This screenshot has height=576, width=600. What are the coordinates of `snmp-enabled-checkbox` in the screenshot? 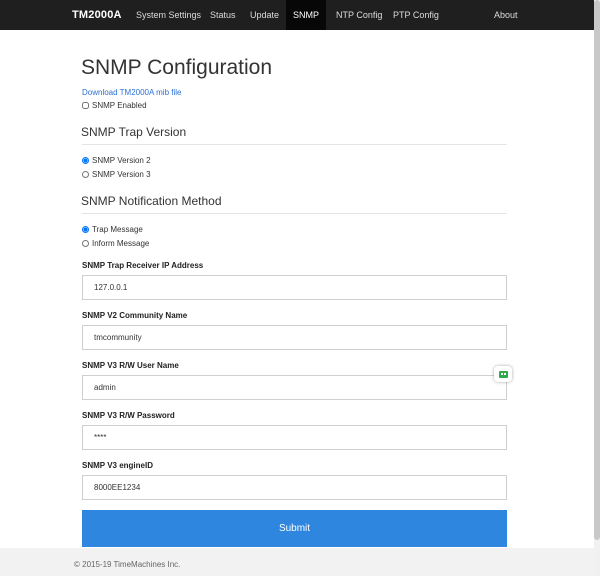 It's located at (85, 105).